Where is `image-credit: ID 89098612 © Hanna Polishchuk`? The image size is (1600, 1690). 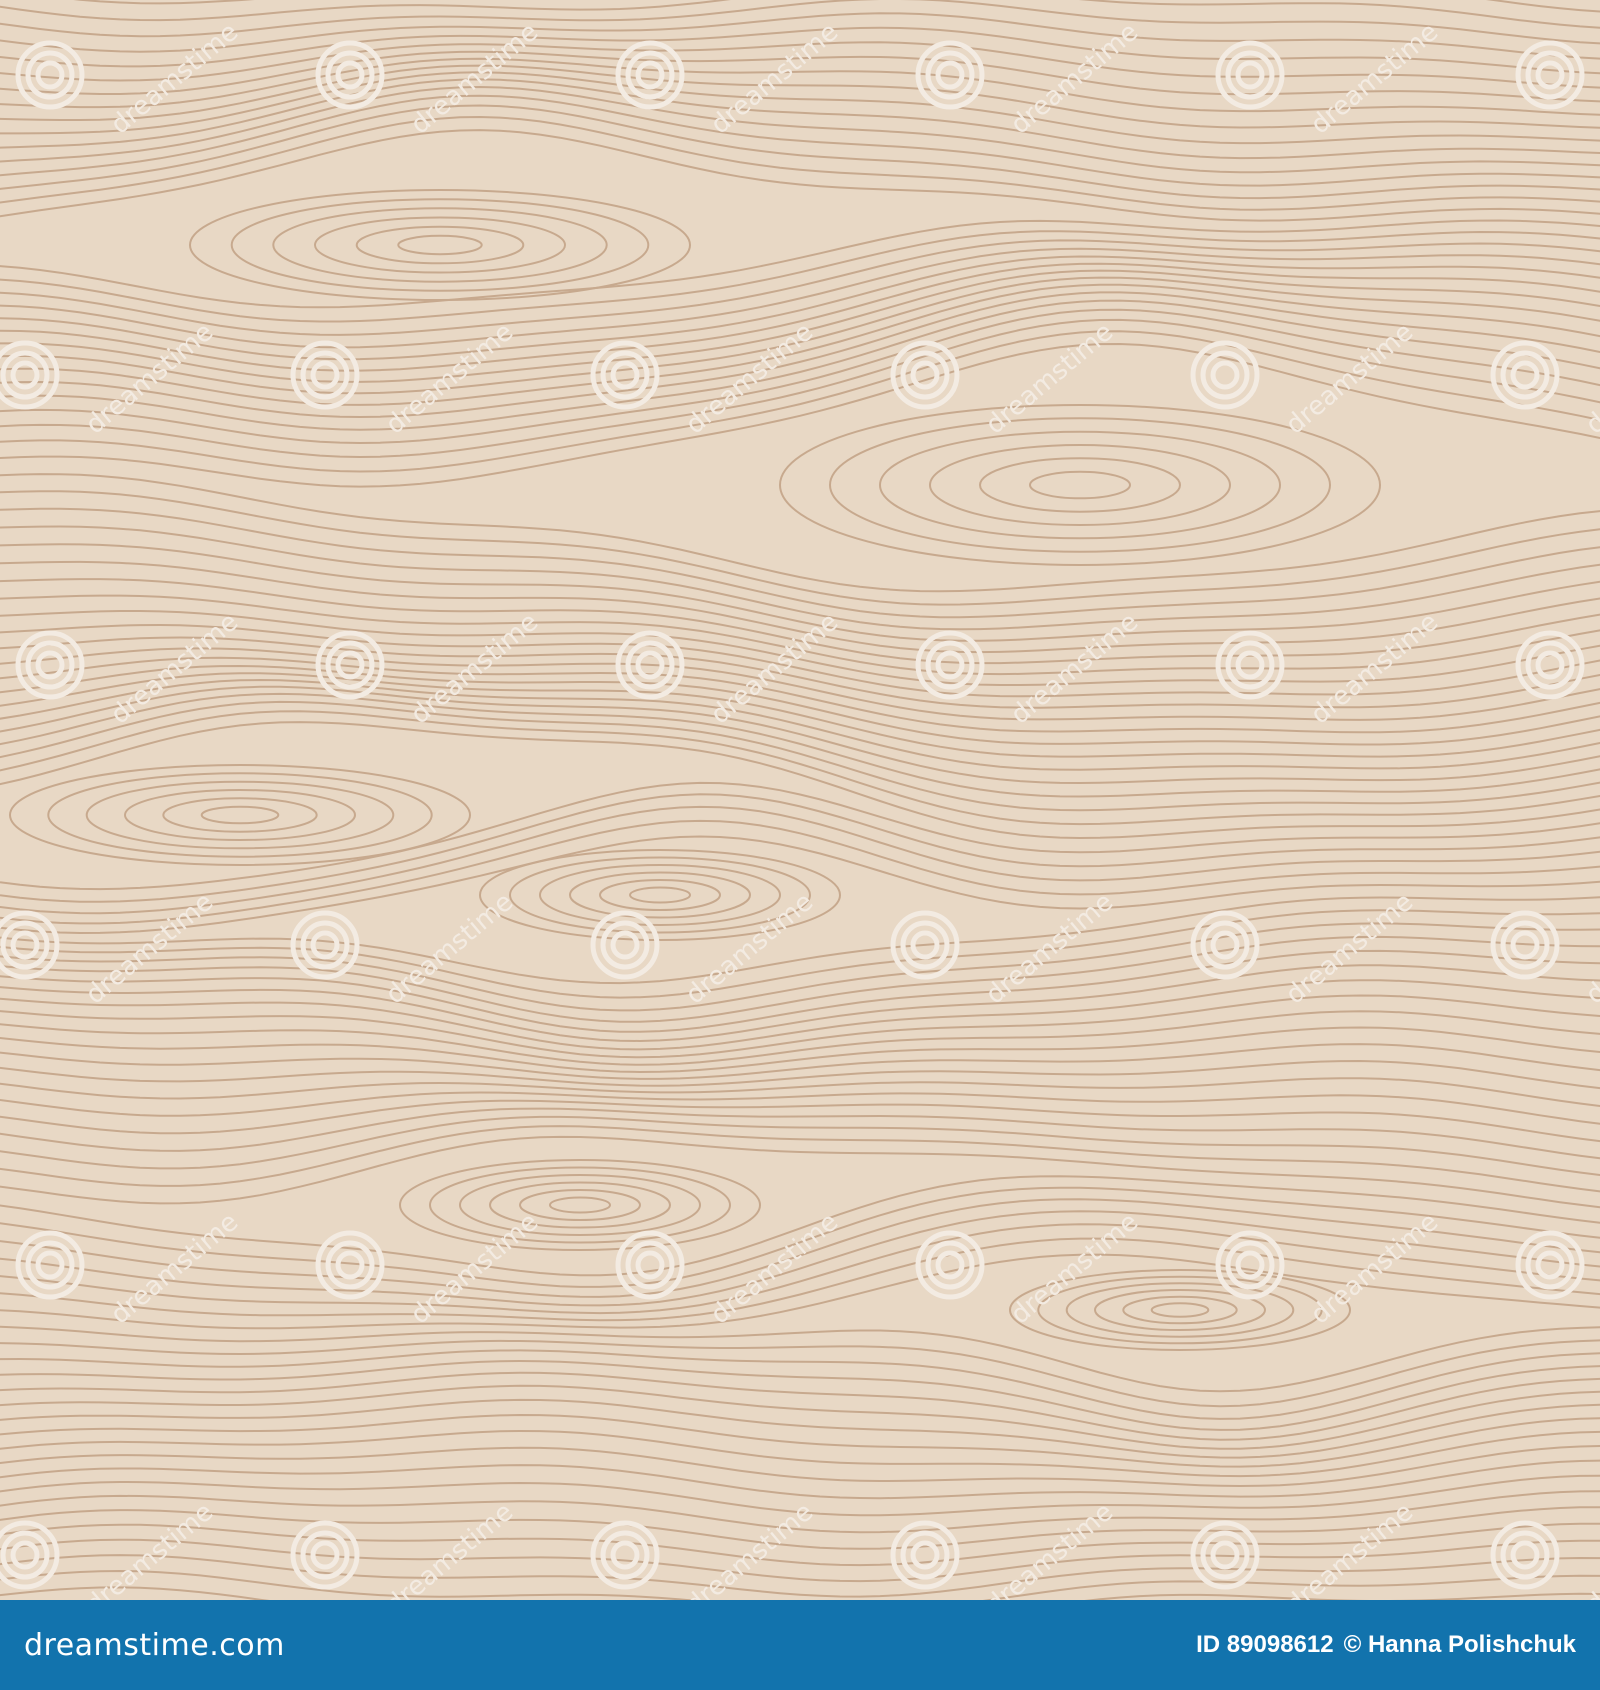 image-credit: ID 89098612 © Hanna Polishchuk is located at coordinates (1386, 1645).